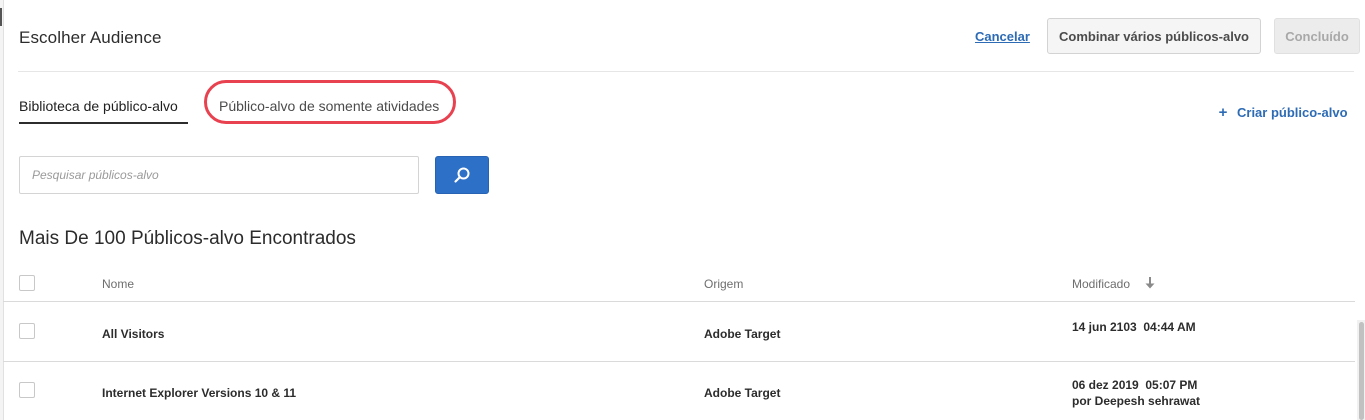 The height and width of the screenshot is (420, 1365). What do you see at coordinates (1135, 385) in the screenshot?
I see `row-modified-date: 06 dez 2019 05:07 PM` at bounding box center [1135, 385].